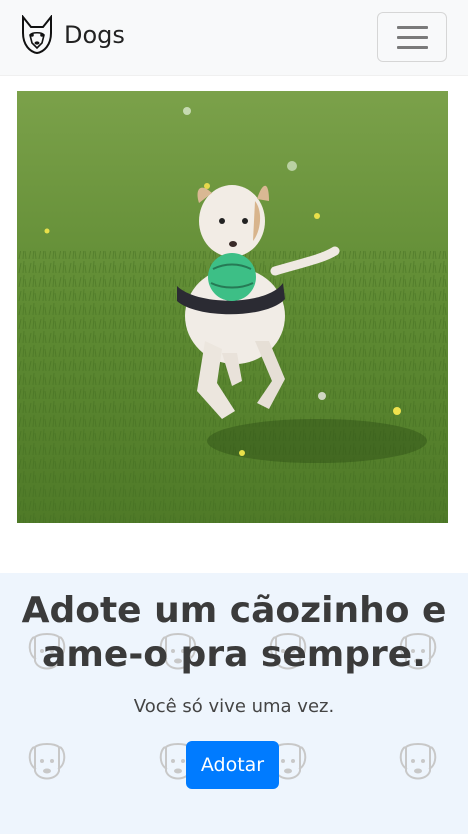 Image resolution: width=468 pixels, height=834 pixels. I want to click on adopt-button: Adotar, so click(232, 765).